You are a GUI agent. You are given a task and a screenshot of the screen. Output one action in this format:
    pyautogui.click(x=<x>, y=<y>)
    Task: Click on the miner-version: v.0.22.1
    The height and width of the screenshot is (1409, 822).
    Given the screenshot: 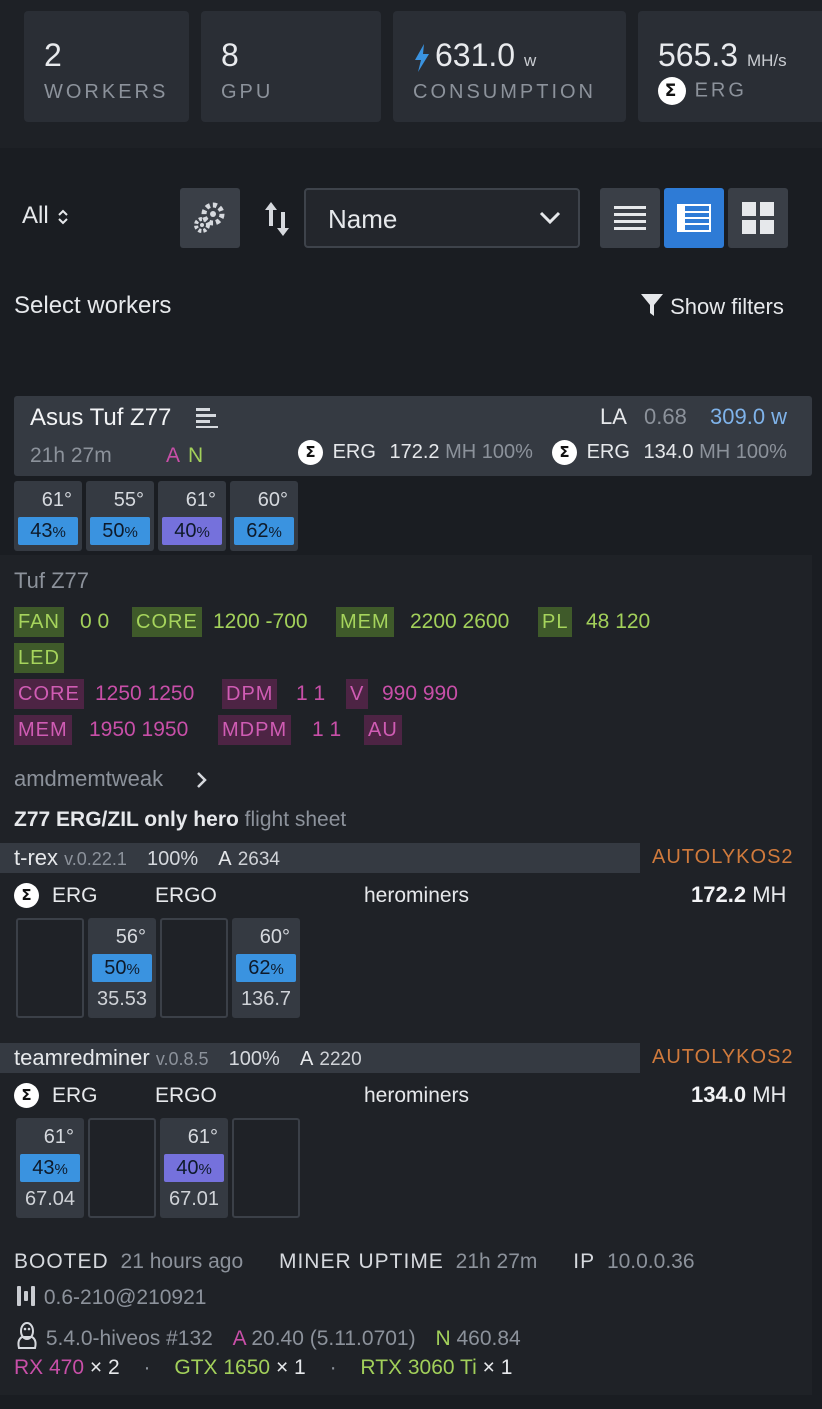 What is the action you would take?
    pyautogui.click(x=95, y=859)
    